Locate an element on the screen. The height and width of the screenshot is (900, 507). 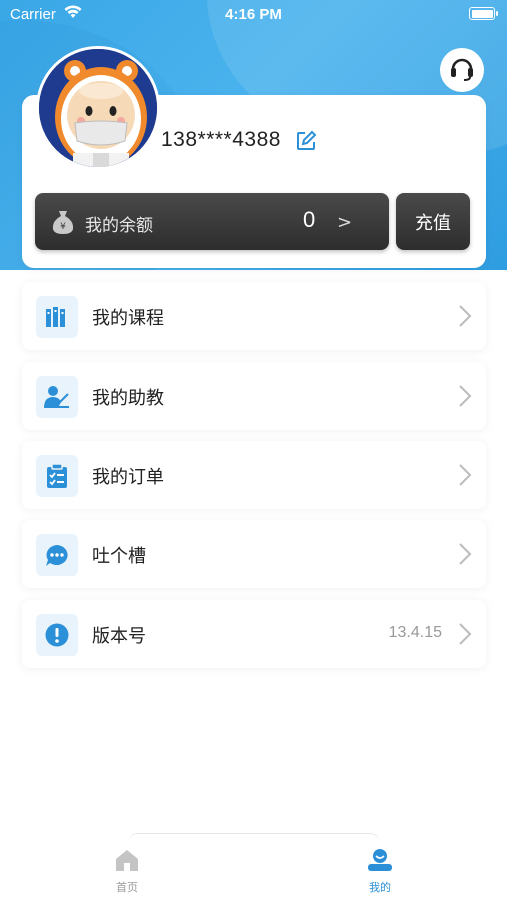
chat-icon is located at coordinates (57, 555).